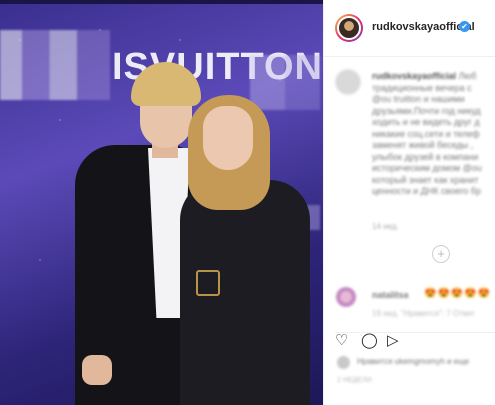  What do you see at coordinates (346, 297) in the screenshot?
I see `comment-avatar` at bounding box center [346, 297].